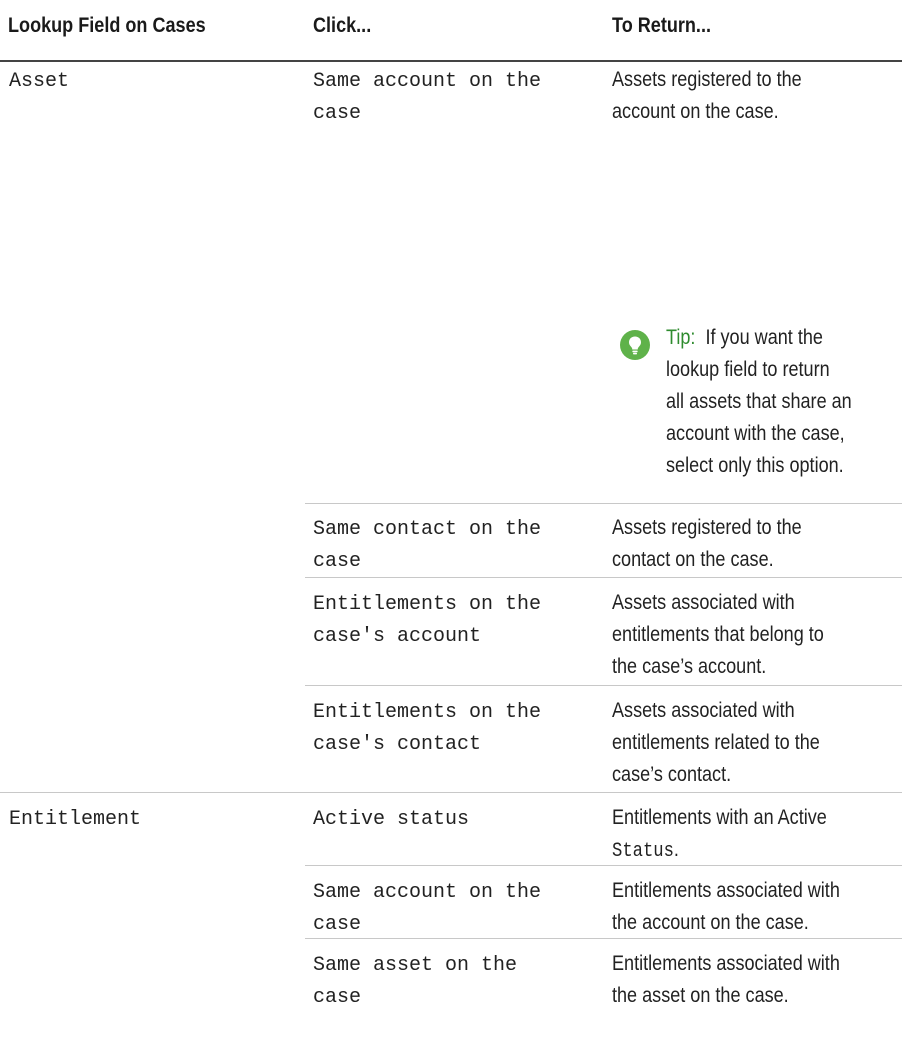  Describe the element at coordinates (107, 25) in the screenshot. I see `header-lookup-field: Lookup Field on Cases` at that location.